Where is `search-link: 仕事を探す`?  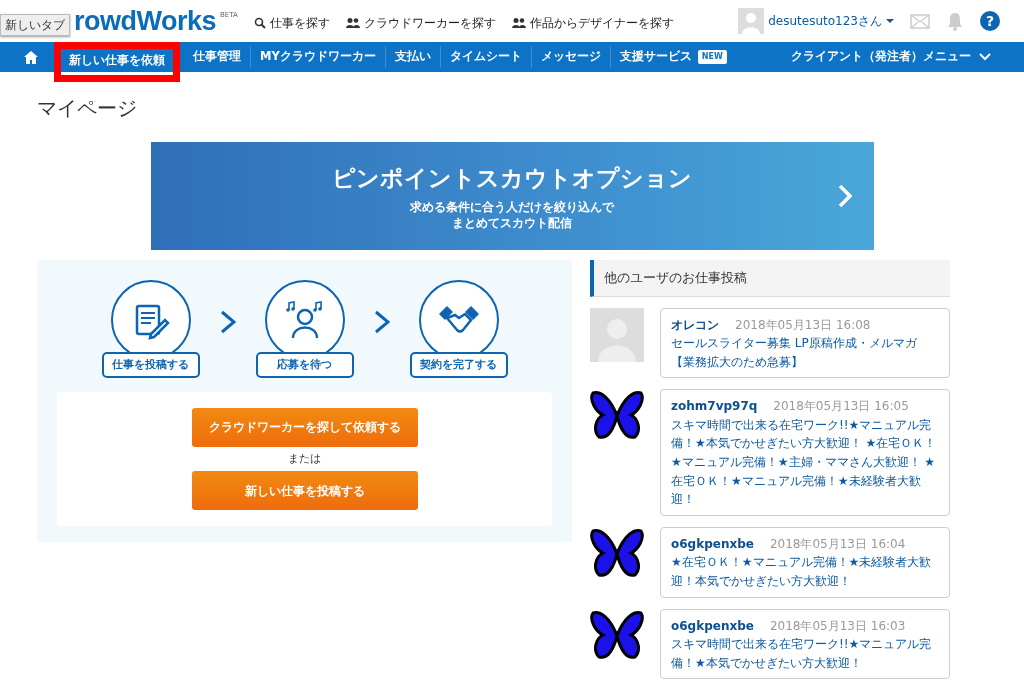
search-link: 仕事を探す is located at coordinates (291, 23).